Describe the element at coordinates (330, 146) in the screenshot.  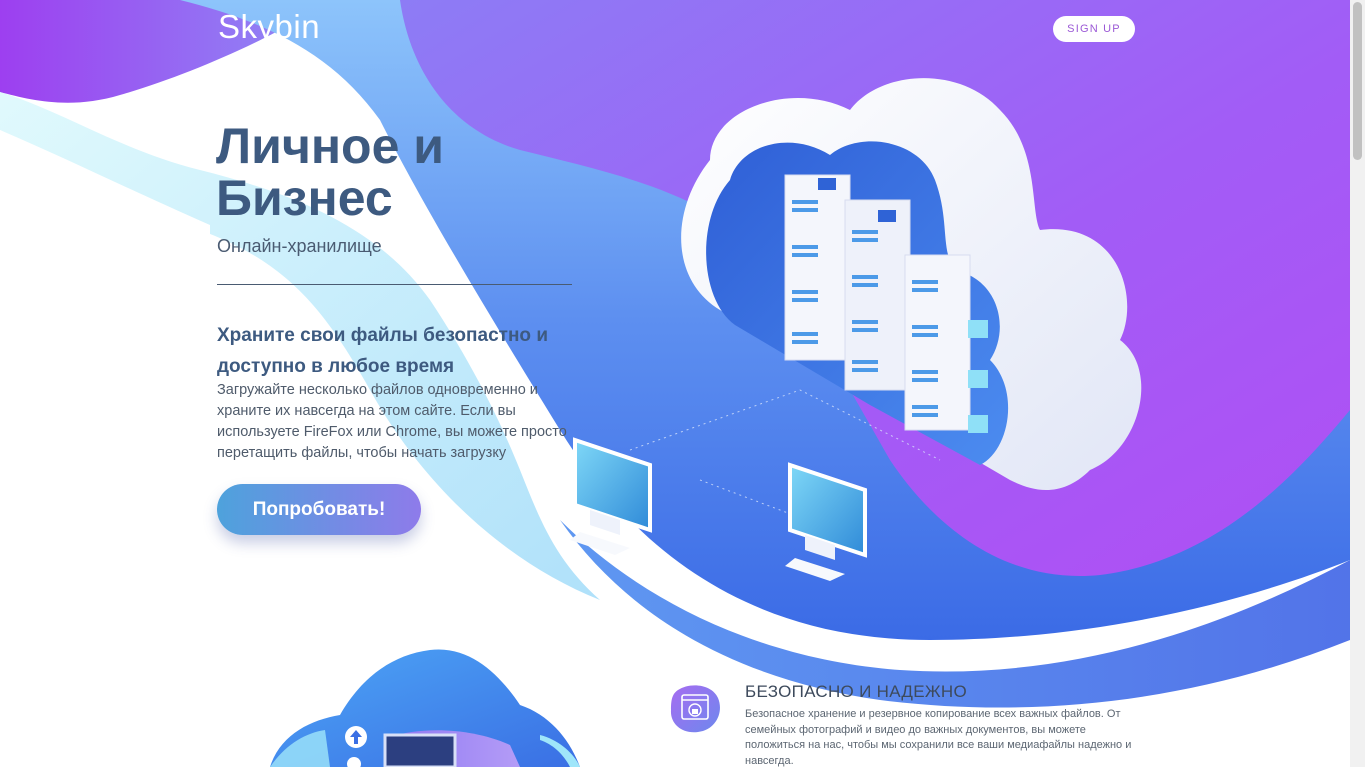
I see `hero-title-line1: Личное и` at that location.